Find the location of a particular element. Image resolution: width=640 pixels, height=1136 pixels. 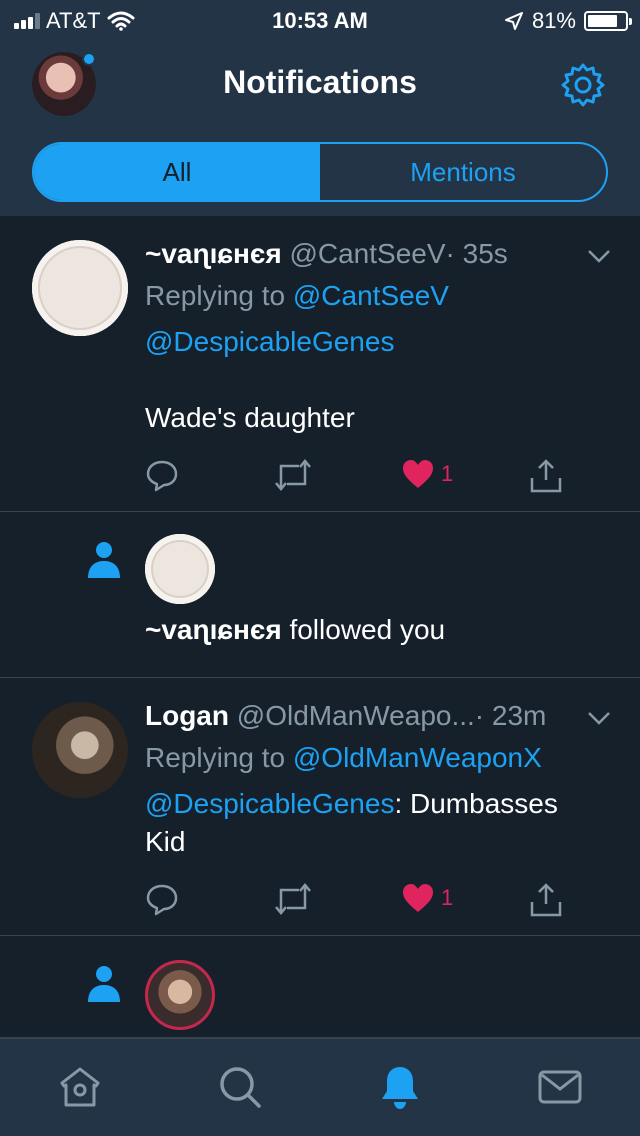

gear-icon is located at coordinates (583, 85).